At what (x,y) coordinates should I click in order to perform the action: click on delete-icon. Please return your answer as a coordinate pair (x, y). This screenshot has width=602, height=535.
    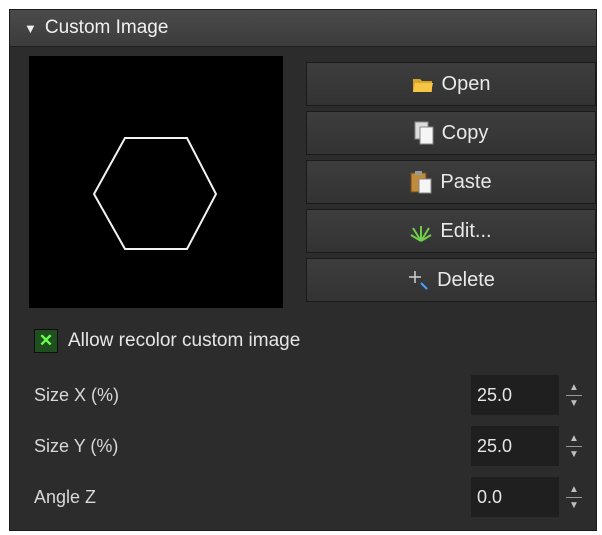
    Looking at the image, I should click on (418, 280).